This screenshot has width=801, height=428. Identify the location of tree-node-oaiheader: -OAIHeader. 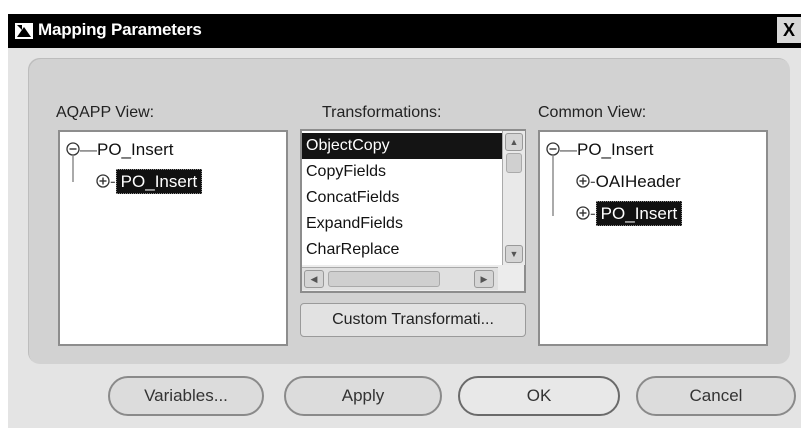
(628, 182).